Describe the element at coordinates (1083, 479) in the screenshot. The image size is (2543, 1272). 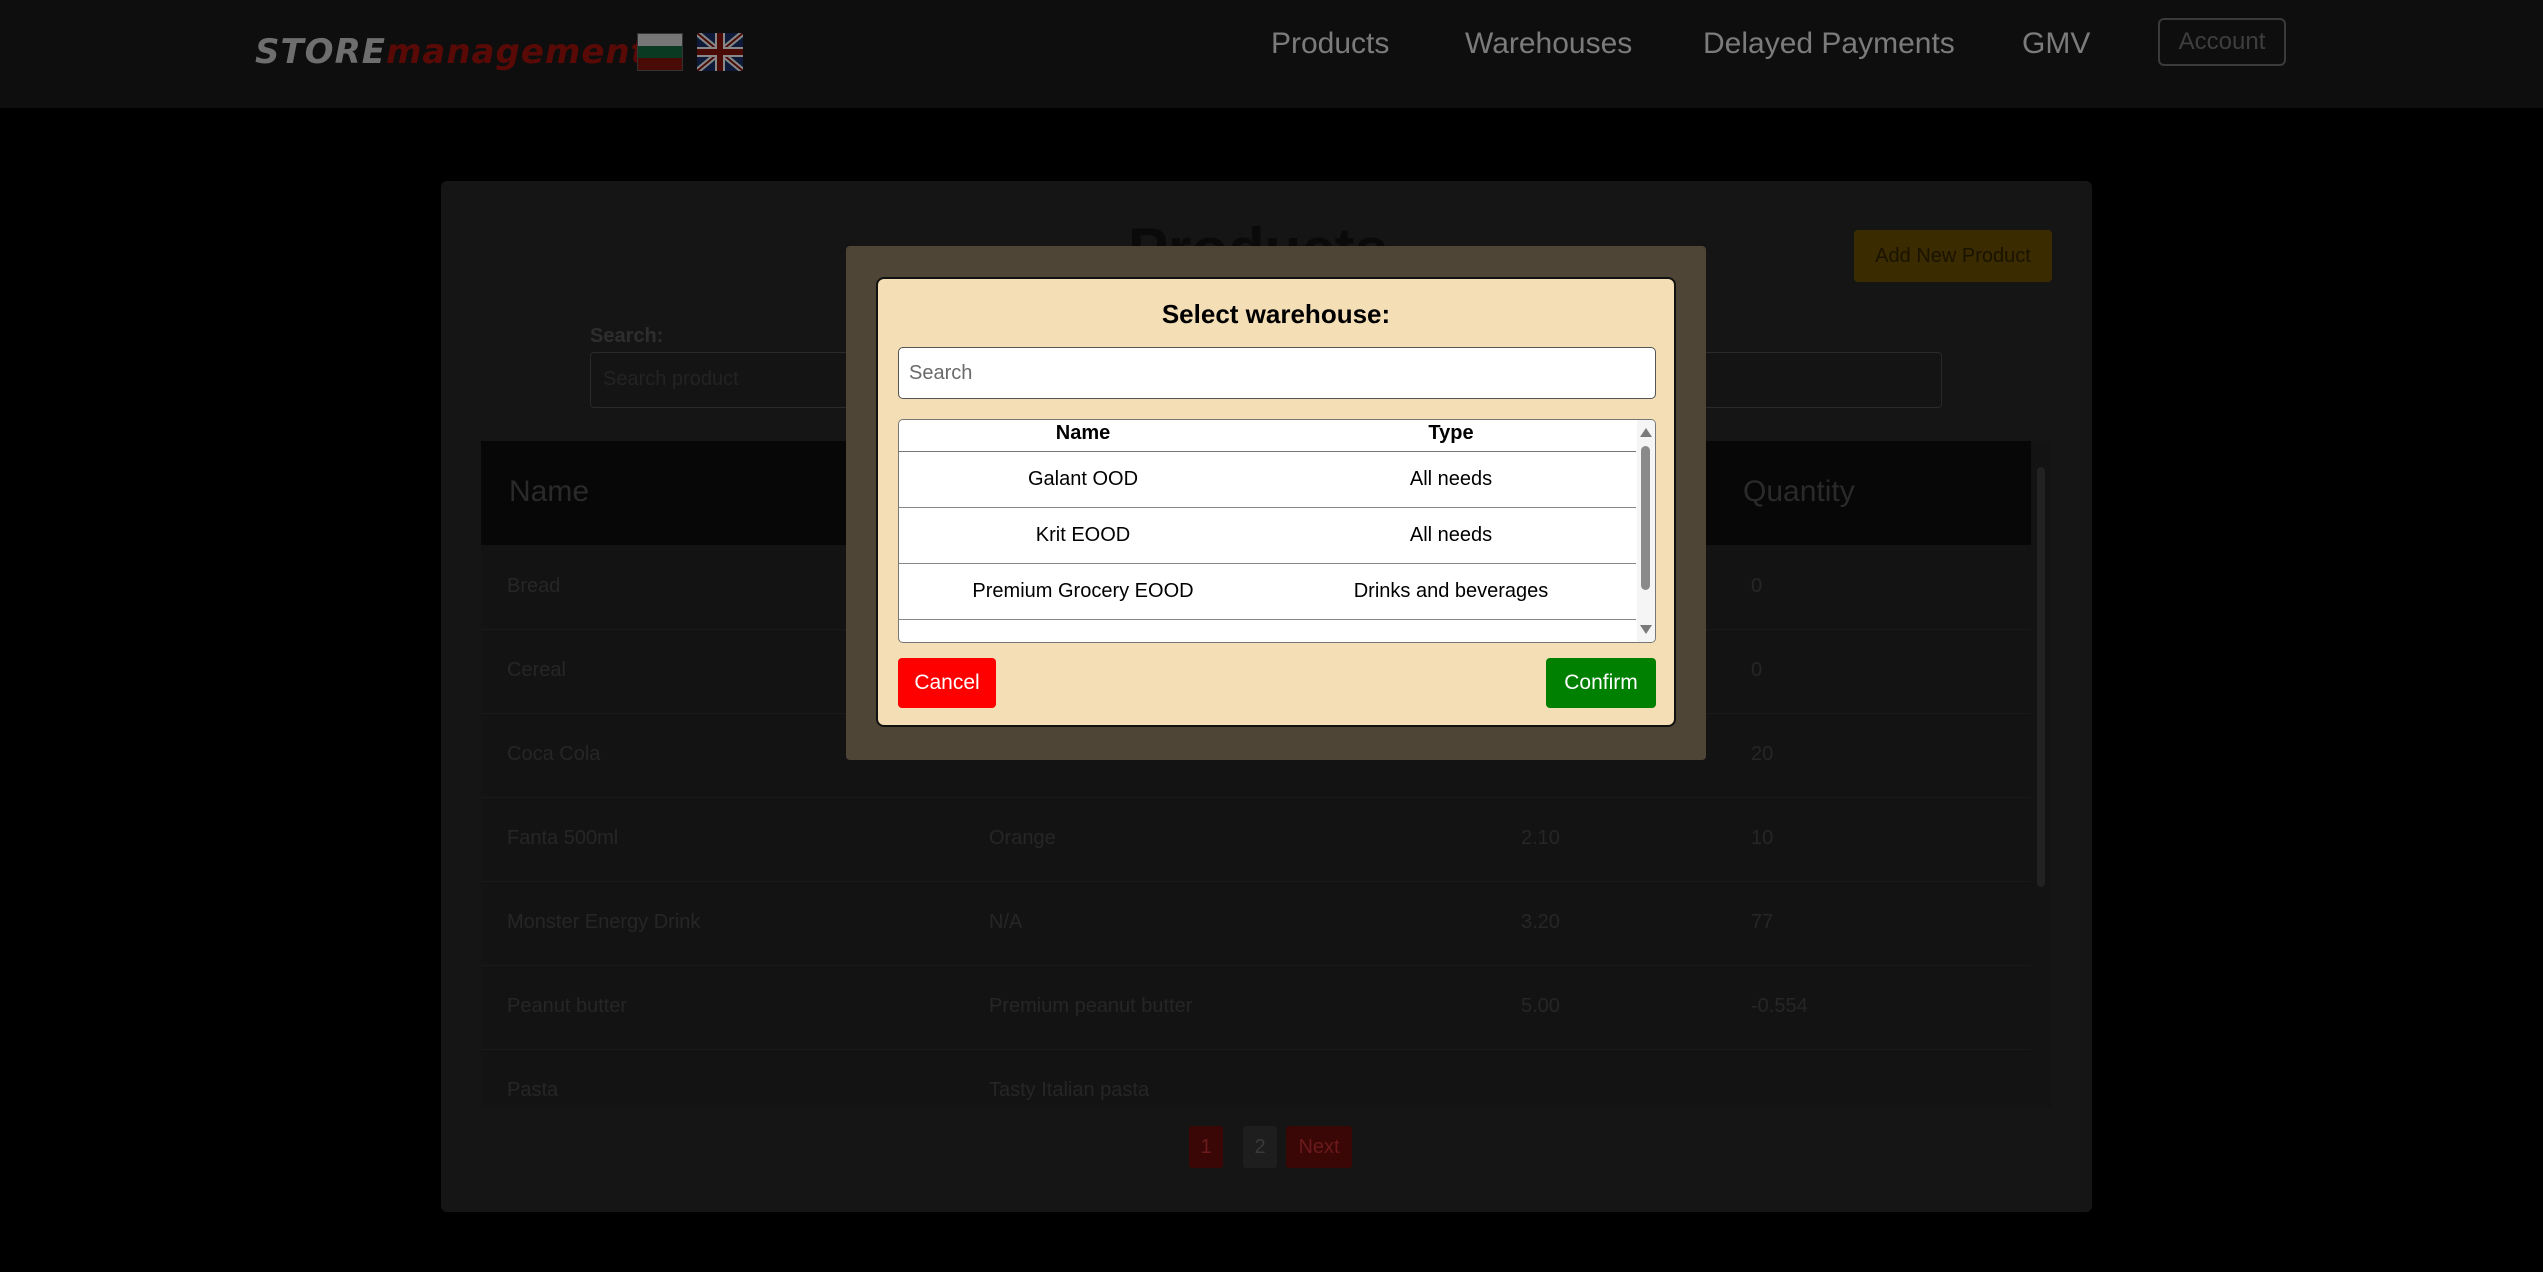
I see `warehouse-name: Galant OOD` at that location.